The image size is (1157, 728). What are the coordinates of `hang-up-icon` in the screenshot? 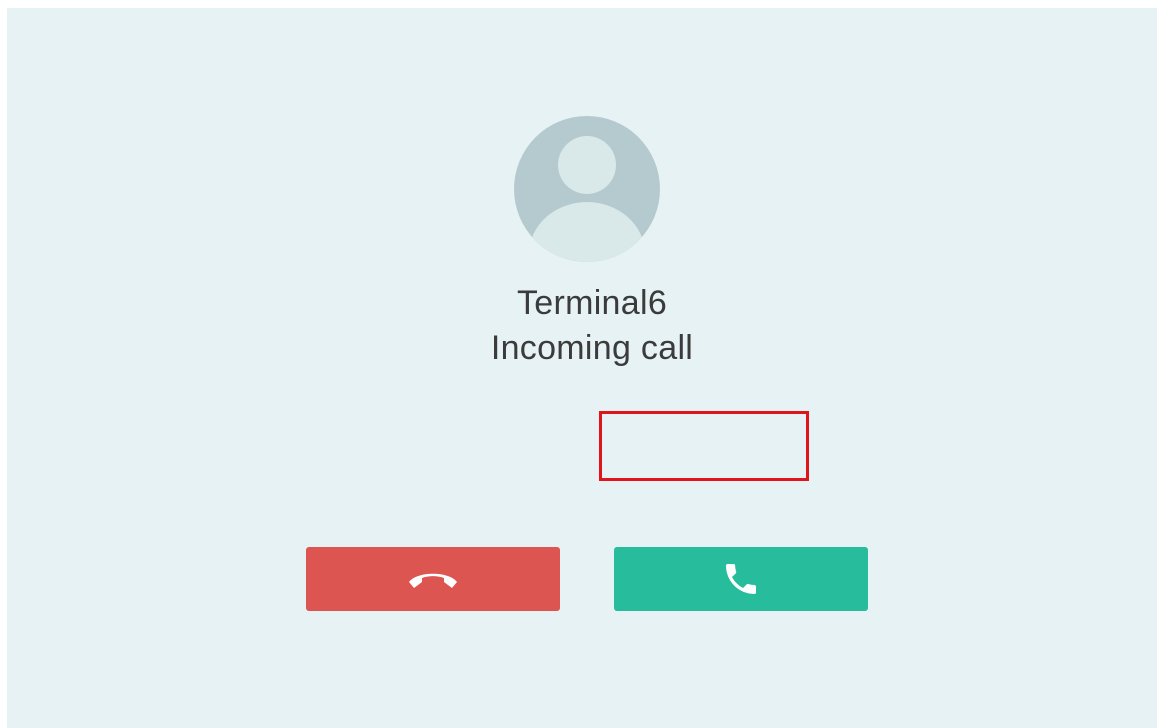 It's located at (433, 580).